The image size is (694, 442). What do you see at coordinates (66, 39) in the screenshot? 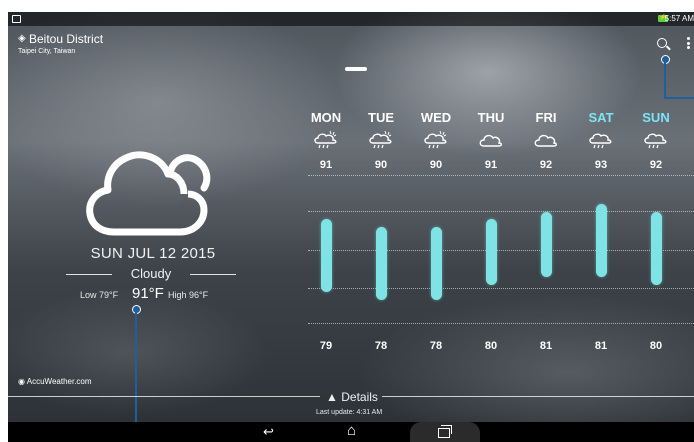
I see `location-name: Beitou District` at bounding box center [66, 39].